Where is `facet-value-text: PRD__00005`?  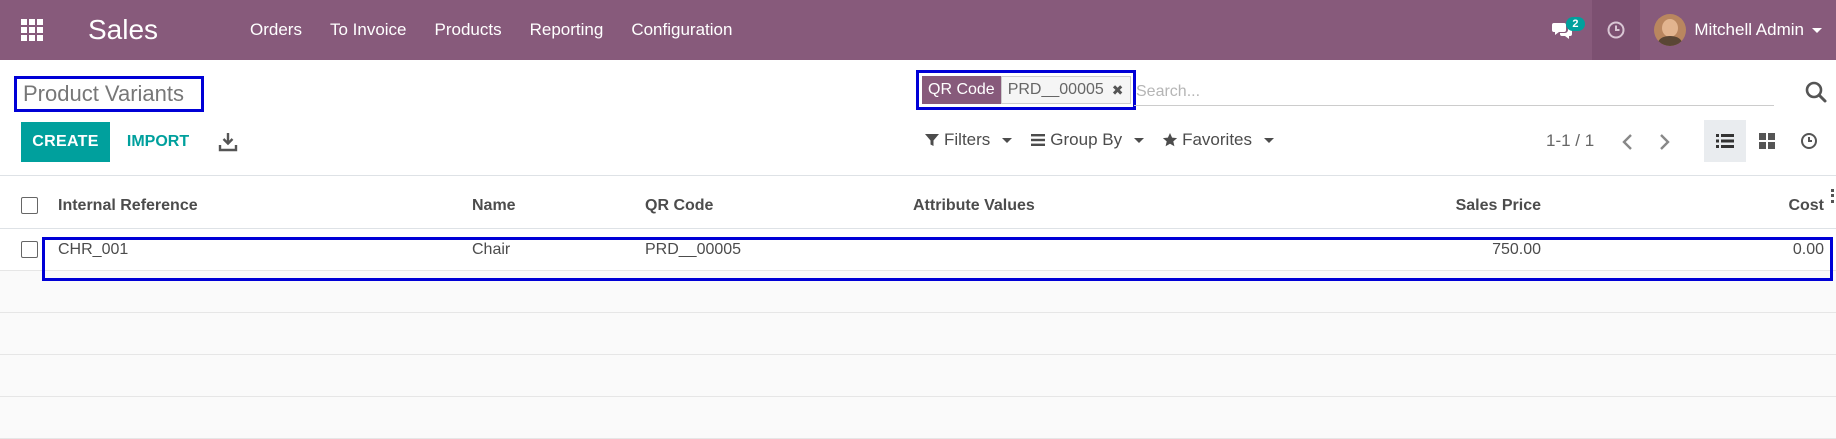
facet-value-text: PRD__00005 is located at coordinates (1055, 89).